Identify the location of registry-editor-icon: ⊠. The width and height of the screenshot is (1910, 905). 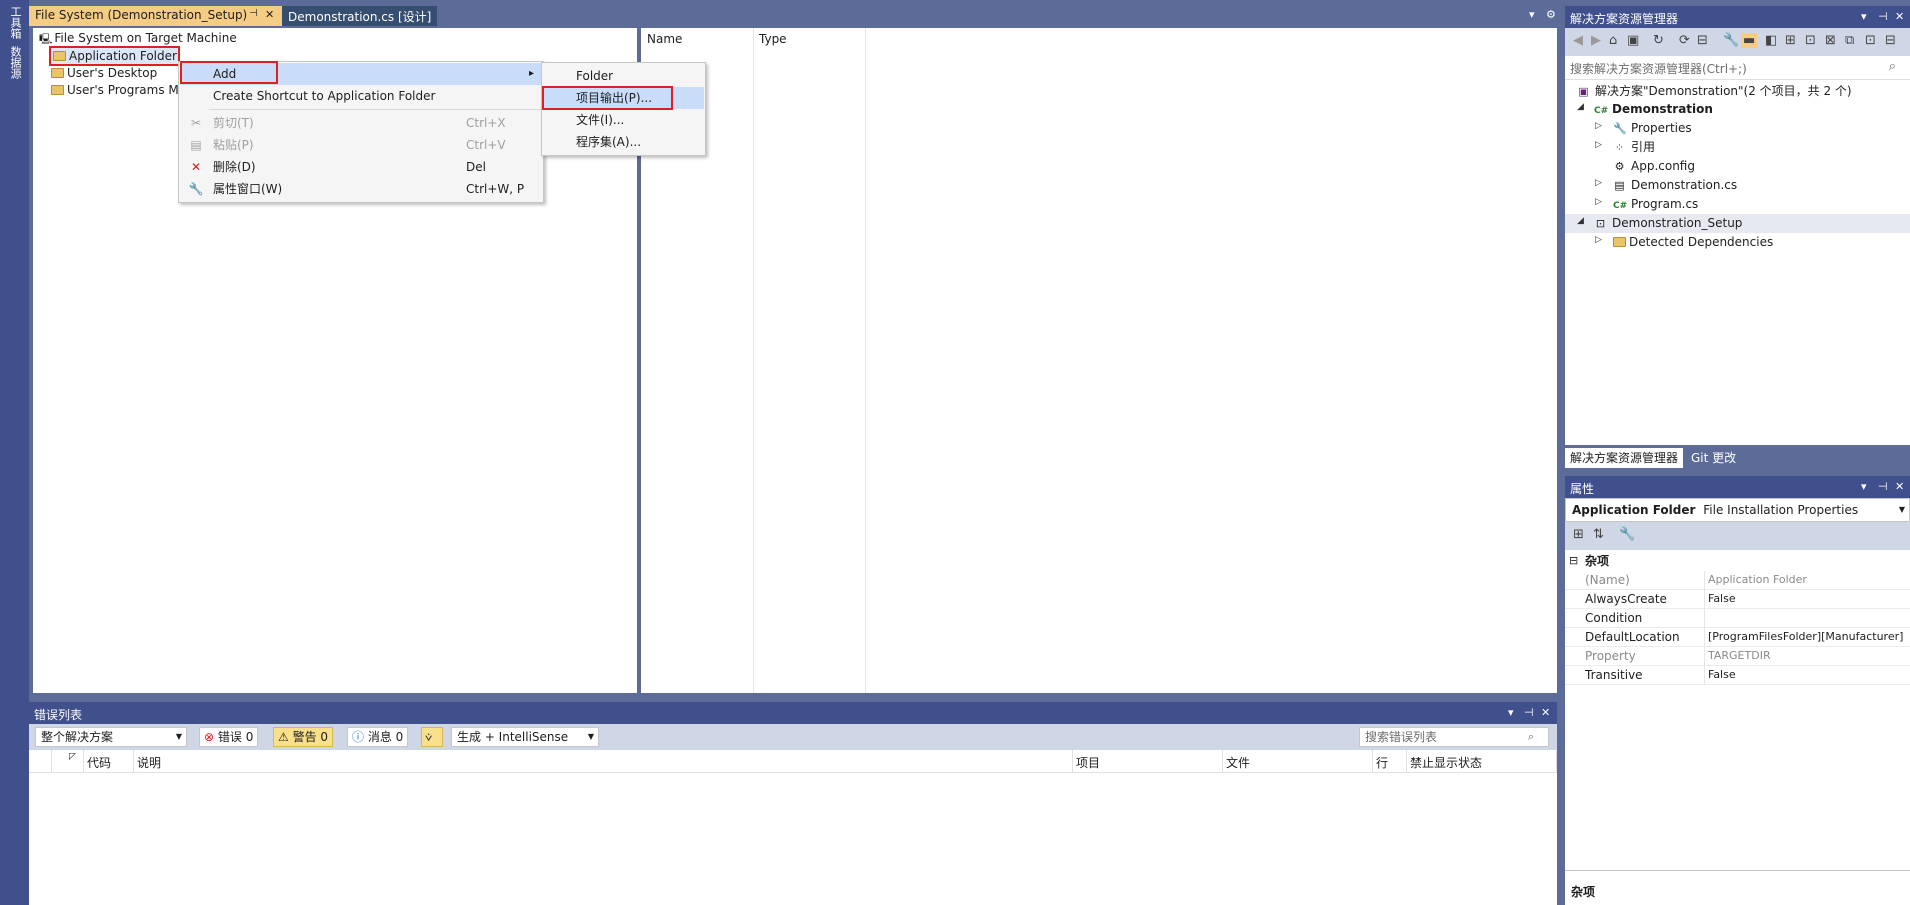
(1830, 40).